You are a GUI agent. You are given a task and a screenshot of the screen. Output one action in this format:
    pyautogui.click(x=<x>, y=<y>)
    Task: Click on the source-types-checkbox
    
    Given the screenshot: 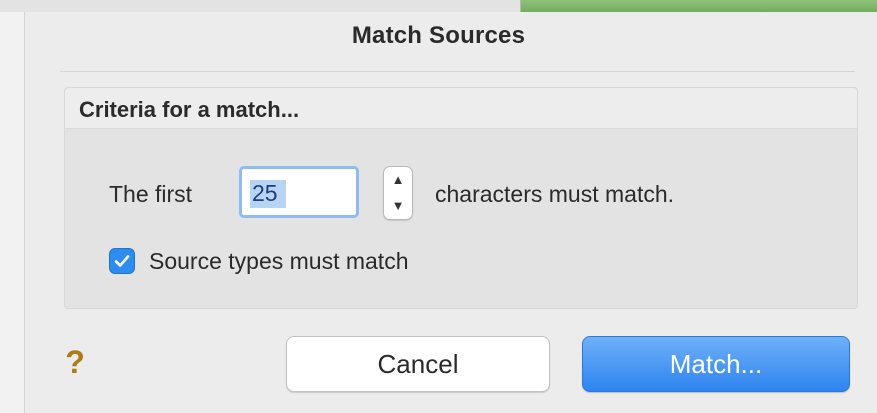 What is the action you would take?
    pyautogui.click(x=122, y=261)
    